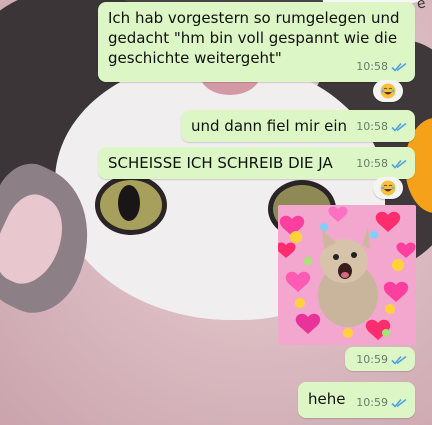 The width and height of the screenshot is (432, 425). Describe the element at coordinates (269, 126) in the screenshot. I see `message-text: und dann fiel mir ein` at that location.